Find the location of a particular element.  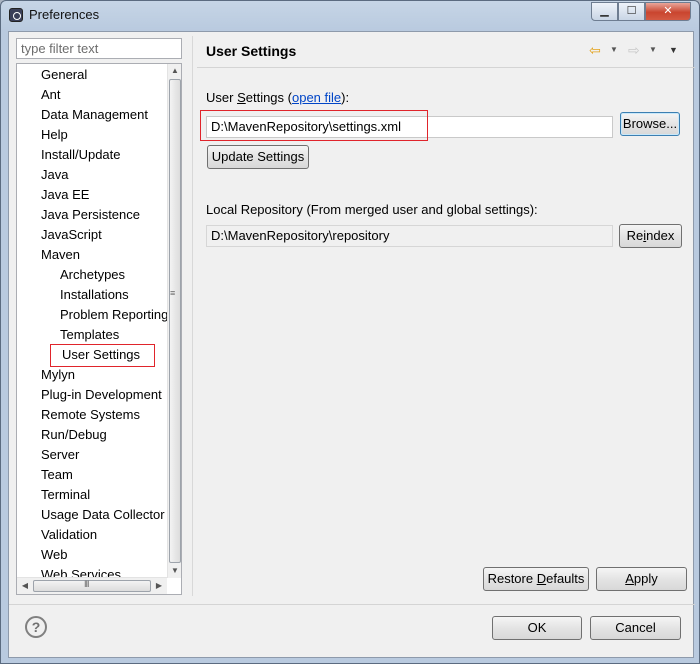

tree-horizontal-scrollbar: ◀ III ▶ is located at coordinates (92, 585).